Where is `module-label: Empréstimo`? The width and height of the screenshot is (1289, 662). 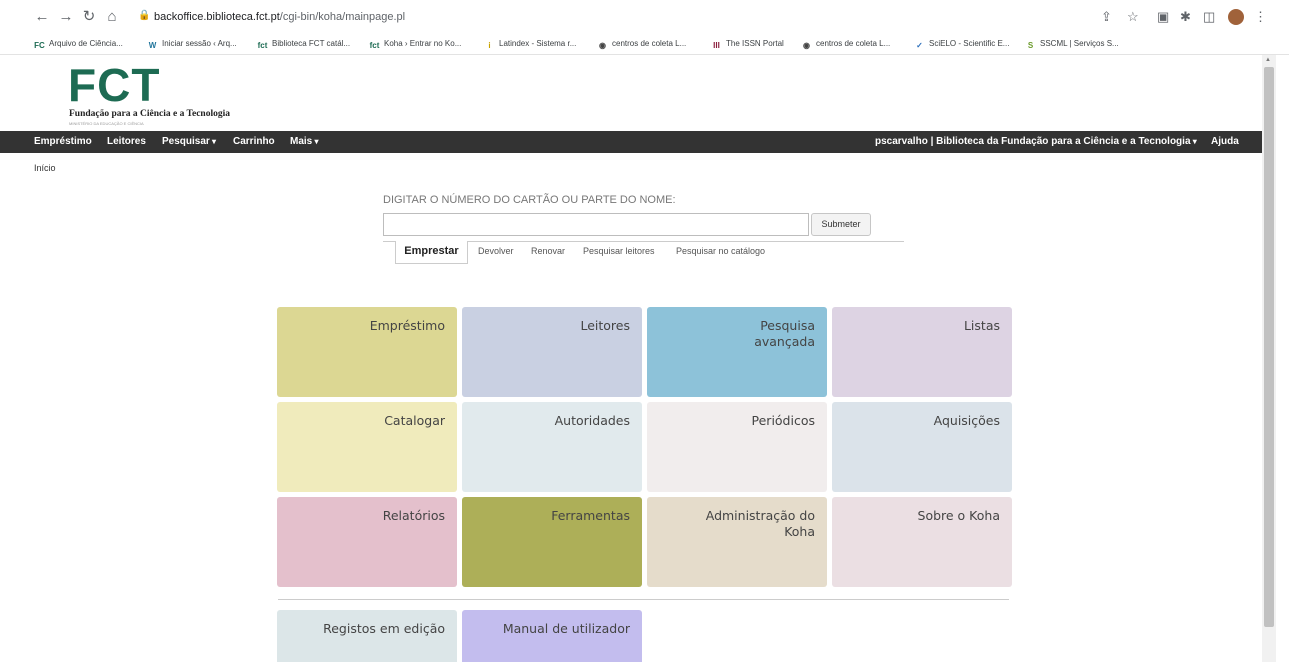 module-label: Empréstimo is located at coordinates (407, 325).